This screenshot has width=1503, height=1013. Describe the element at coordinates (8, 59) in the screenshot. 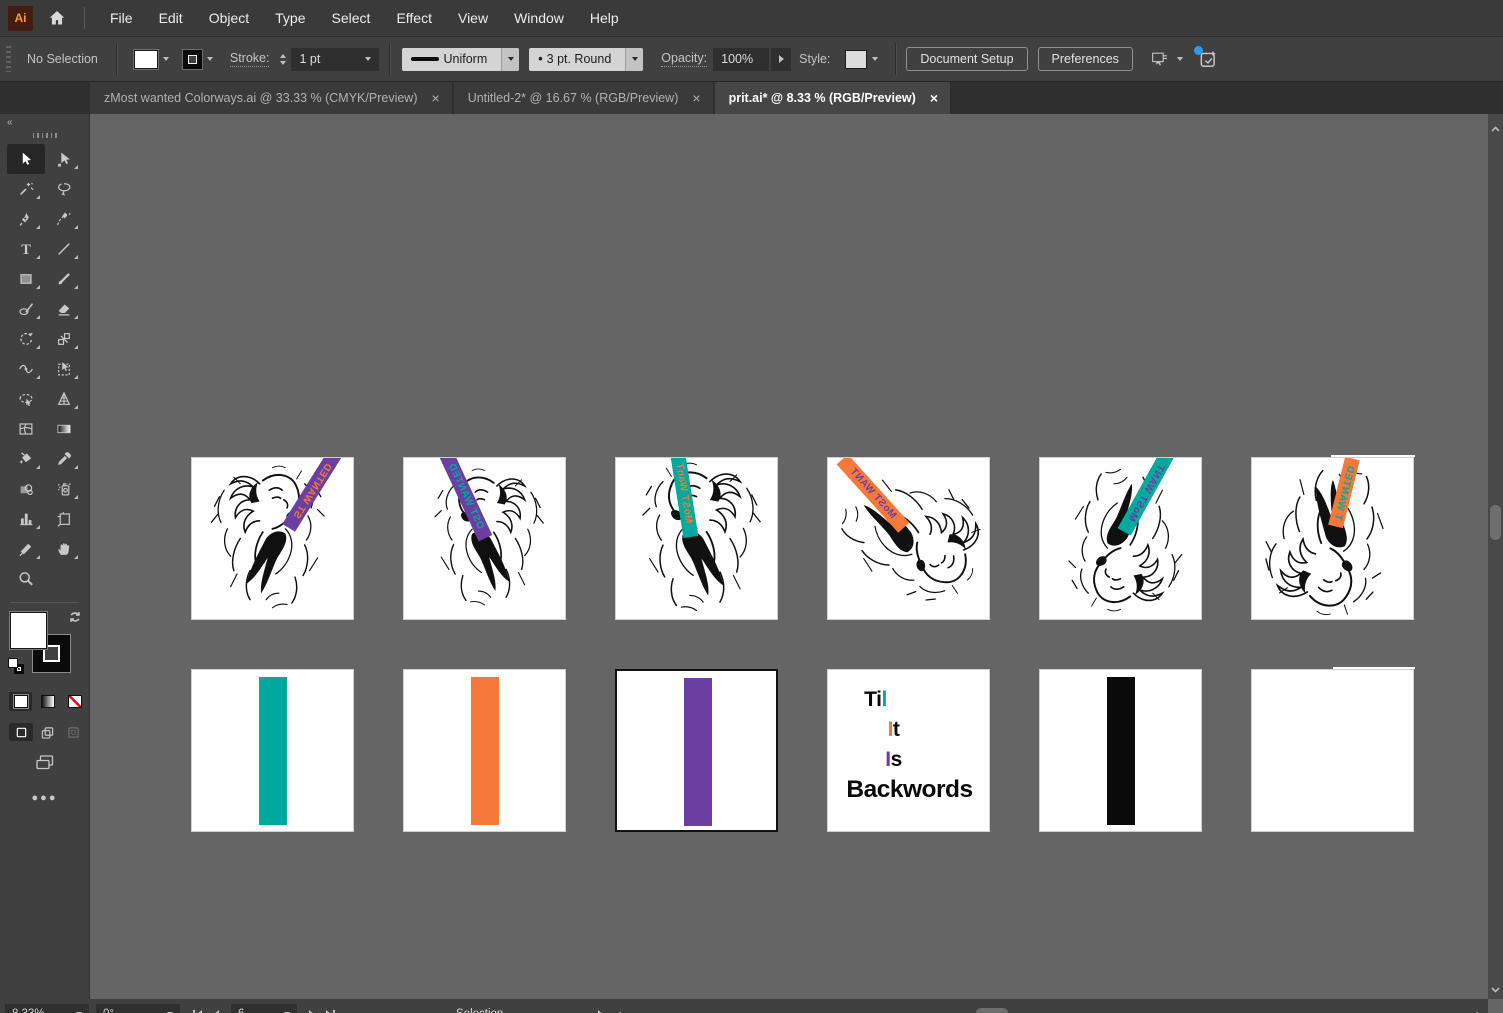

I see `panel-grip` at that location.